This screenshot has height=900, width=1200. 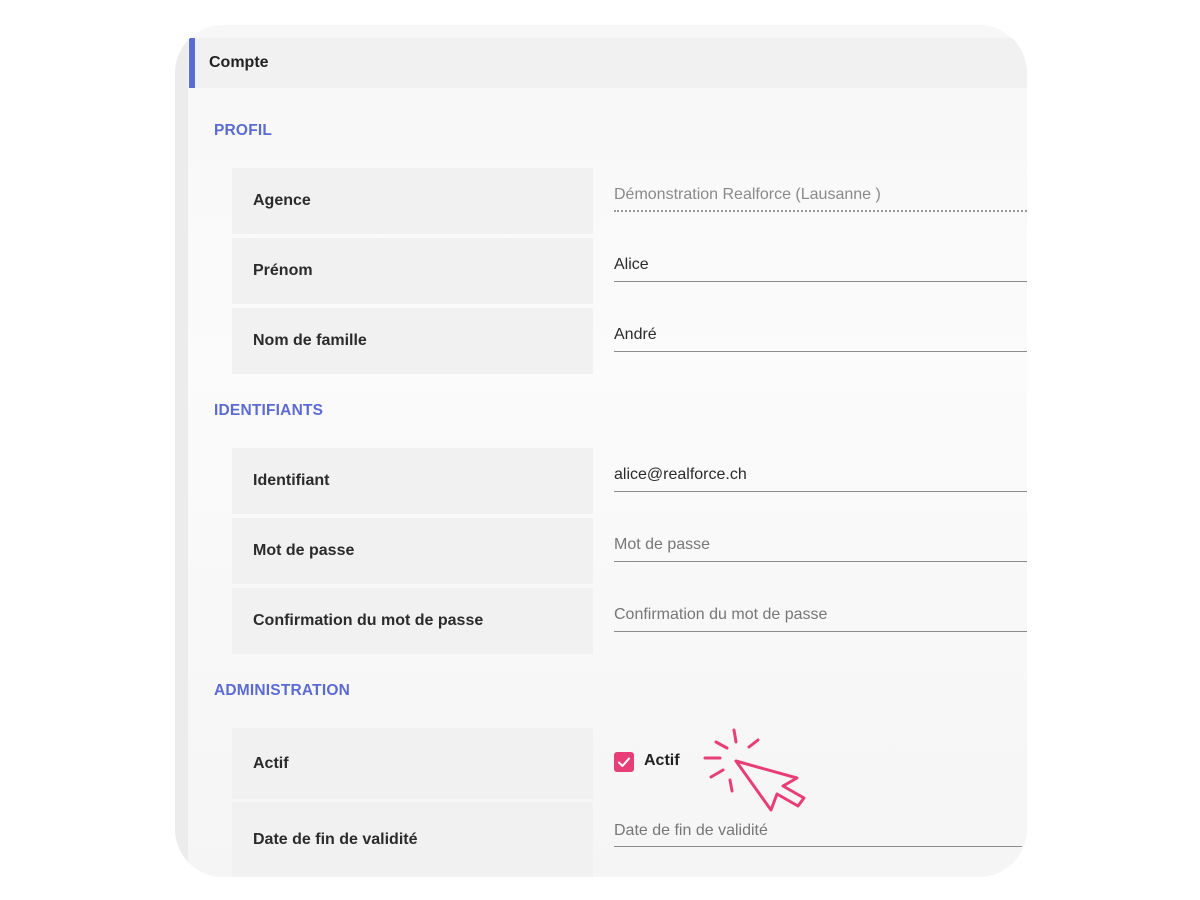 What do you see at coordinates (820, 631) in the screenshot?
I see `confirm-underline` at bounding box center [820, 631].